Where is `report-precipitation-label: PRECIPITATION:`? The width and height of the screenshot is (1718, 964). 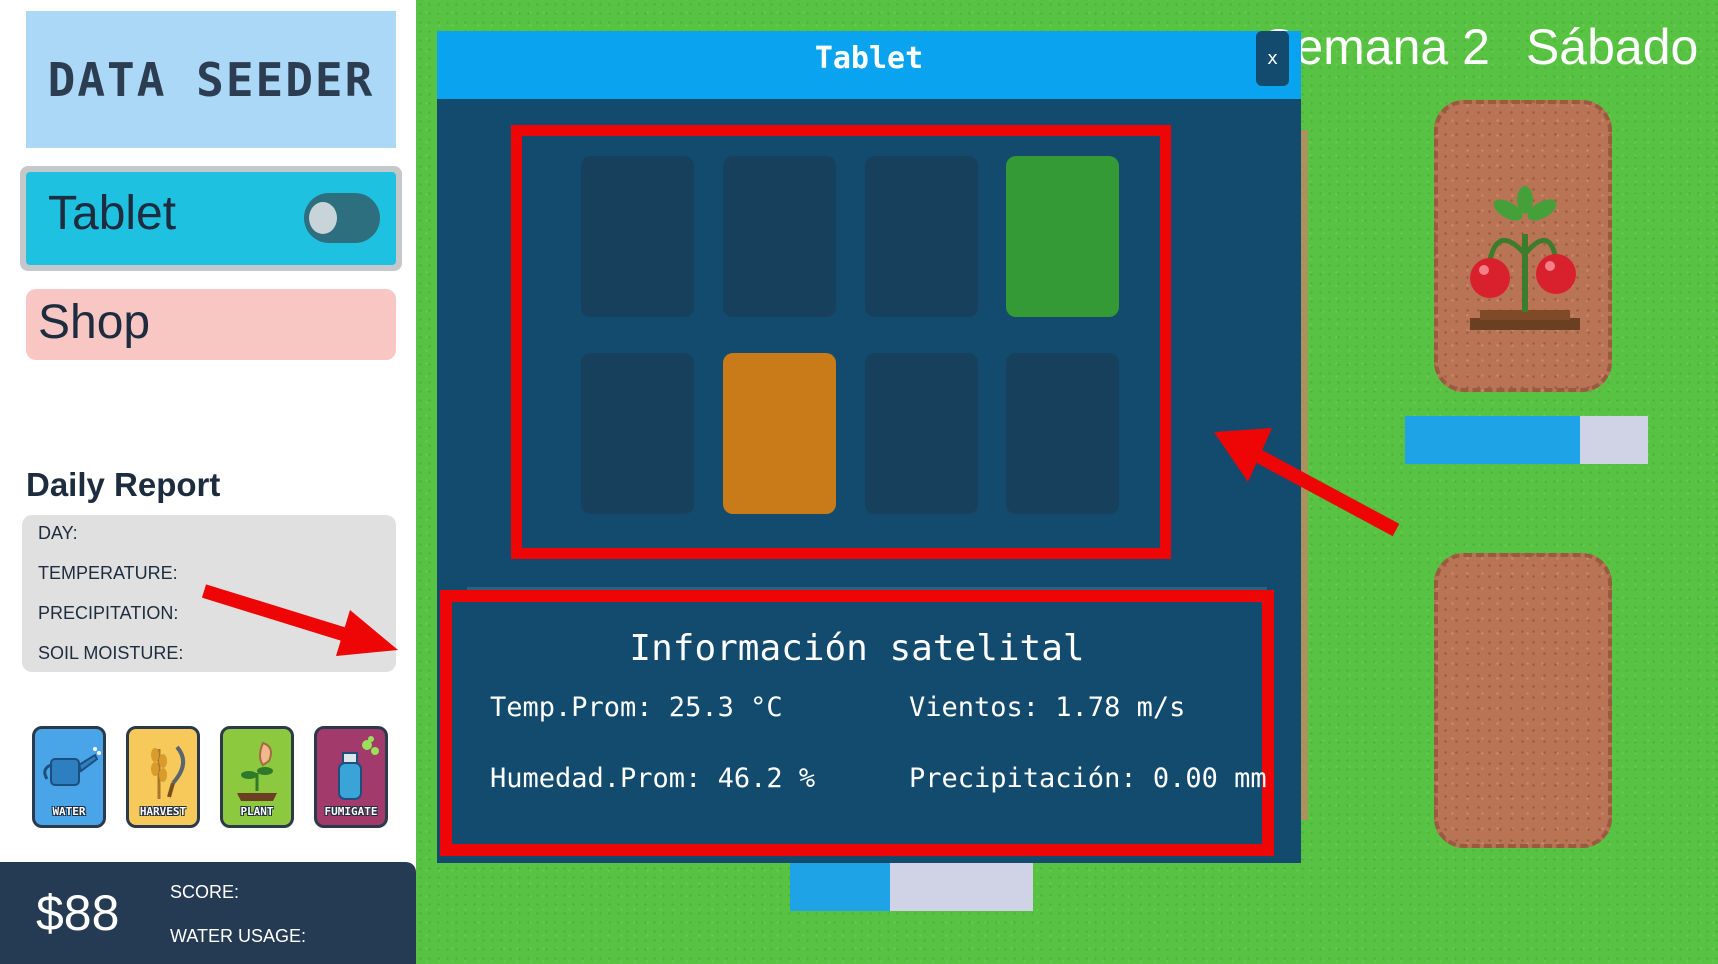
report-precipitation-label: PRECIPITATION: is located at coordinates (108, 613).